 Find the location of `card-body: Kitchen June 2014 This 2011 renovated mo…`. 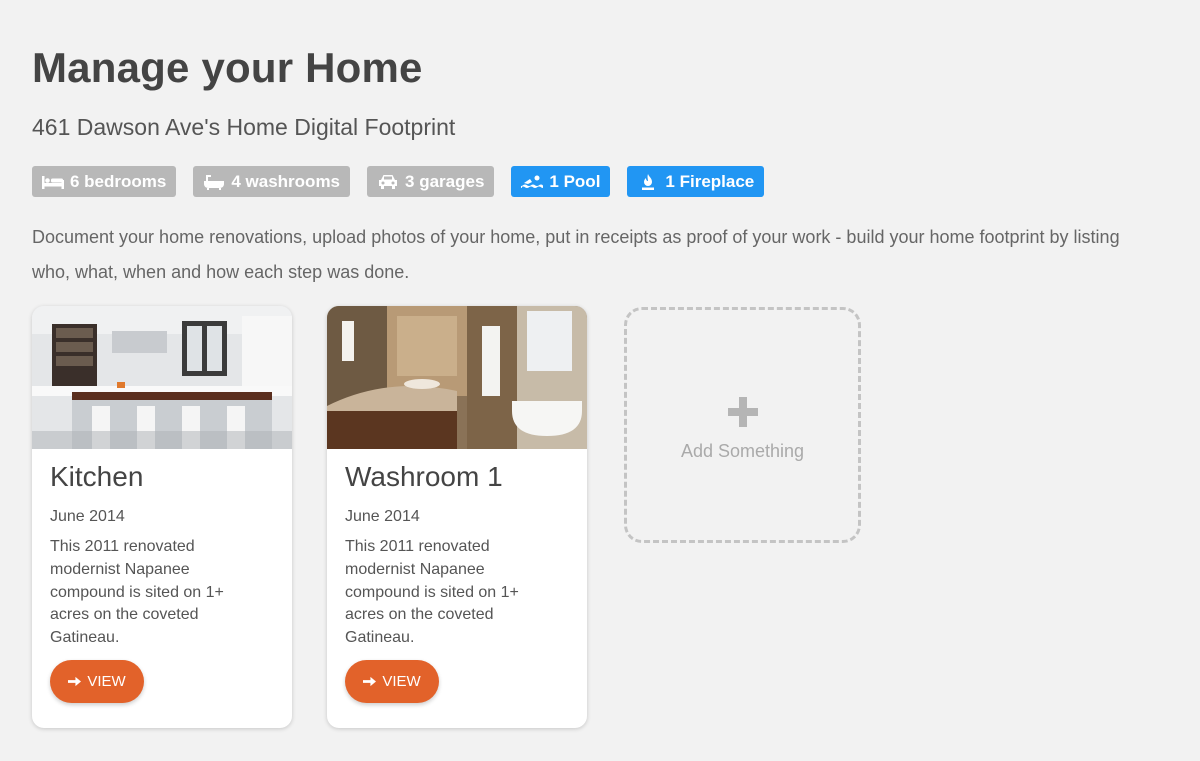

card-body: Kitchen June 2014 This 2011 renovated mo… is located at coordinates (162, 549).